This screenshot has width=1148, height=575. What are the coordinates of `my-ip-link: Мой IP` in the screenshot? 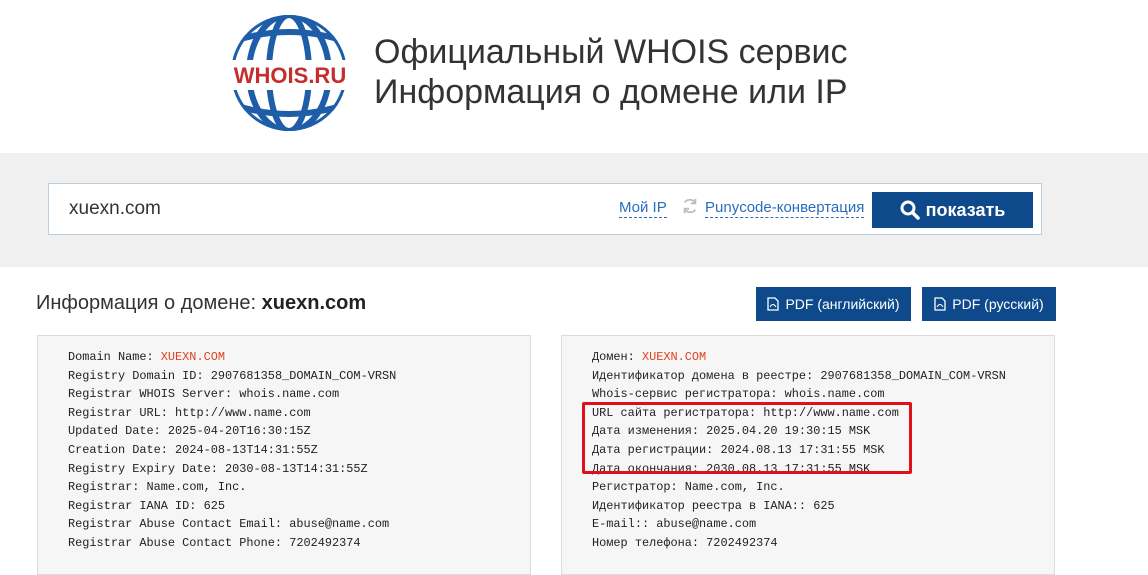 It's located at (643, 208).